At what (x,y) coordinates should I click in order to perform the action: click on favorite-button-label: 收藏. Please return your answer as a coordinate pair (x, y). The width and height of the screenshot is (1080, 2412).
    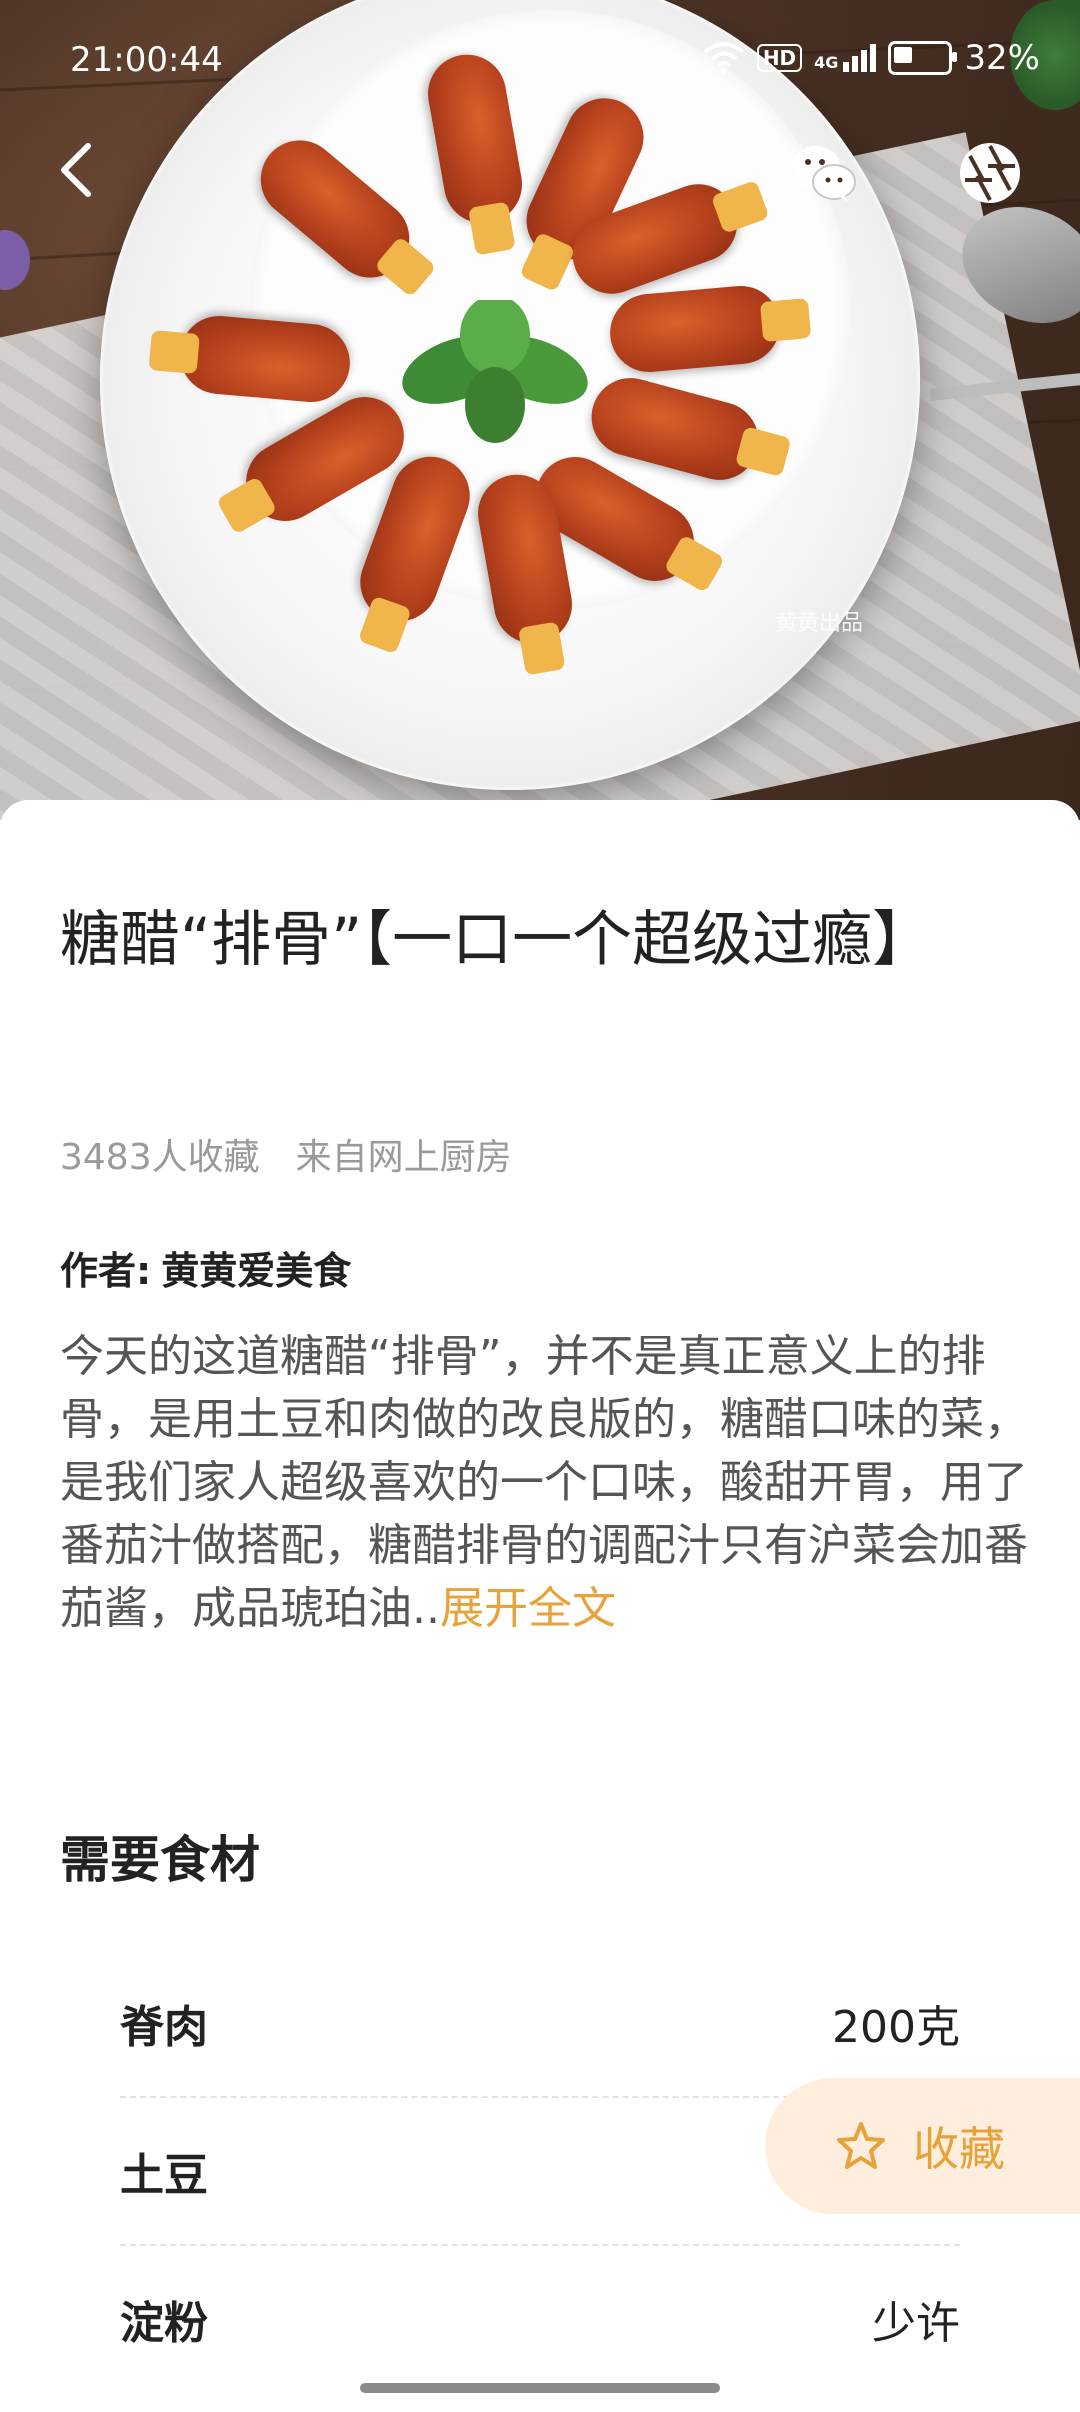
    Looking at the image, I should click on (959, 2149).